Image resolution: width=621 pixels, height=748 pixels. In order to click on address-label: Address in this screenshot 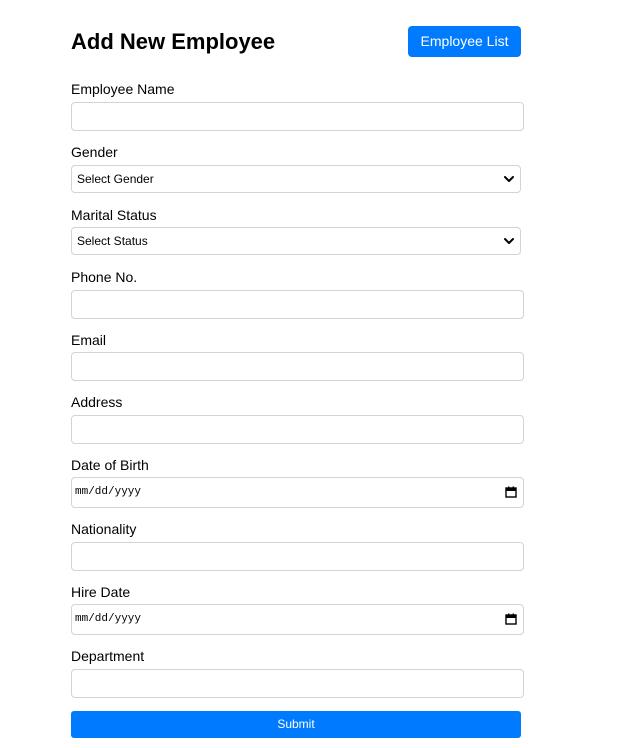, I will do `click(97, 402)`.